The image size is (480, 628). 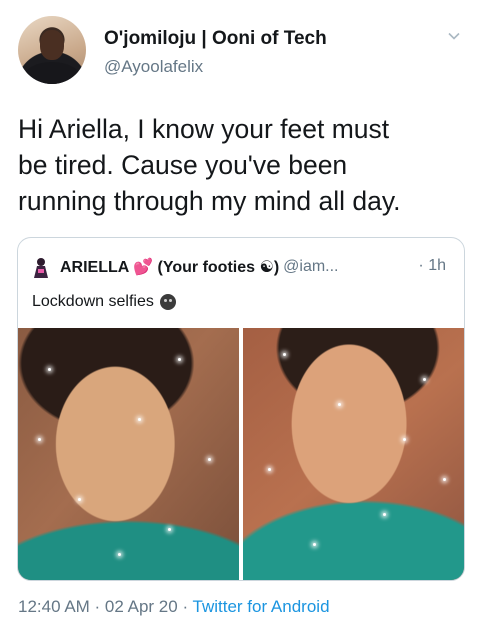 What do you see at coordinates (167, 302) in the screenshot?
I see `face-emoji-icon` at bounding box center [167, 302].